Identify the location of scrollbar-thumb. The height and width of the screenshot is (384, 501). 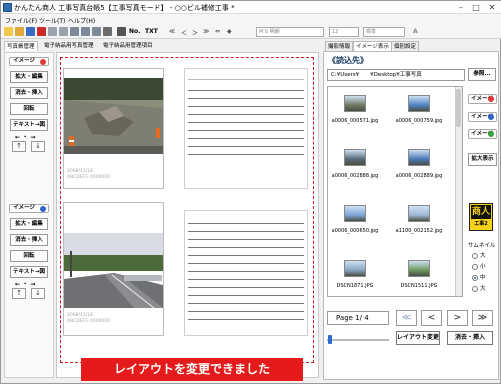
(458, 108).